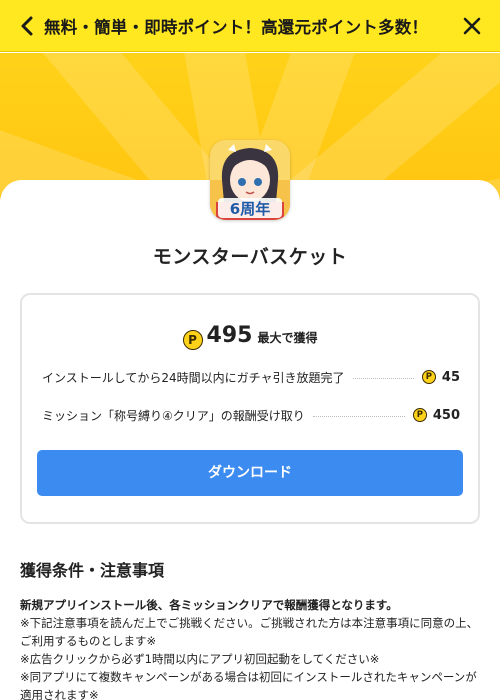 The width and height of the screenshot is (500, 700). I want to click on close-icon, so click(472, 26).